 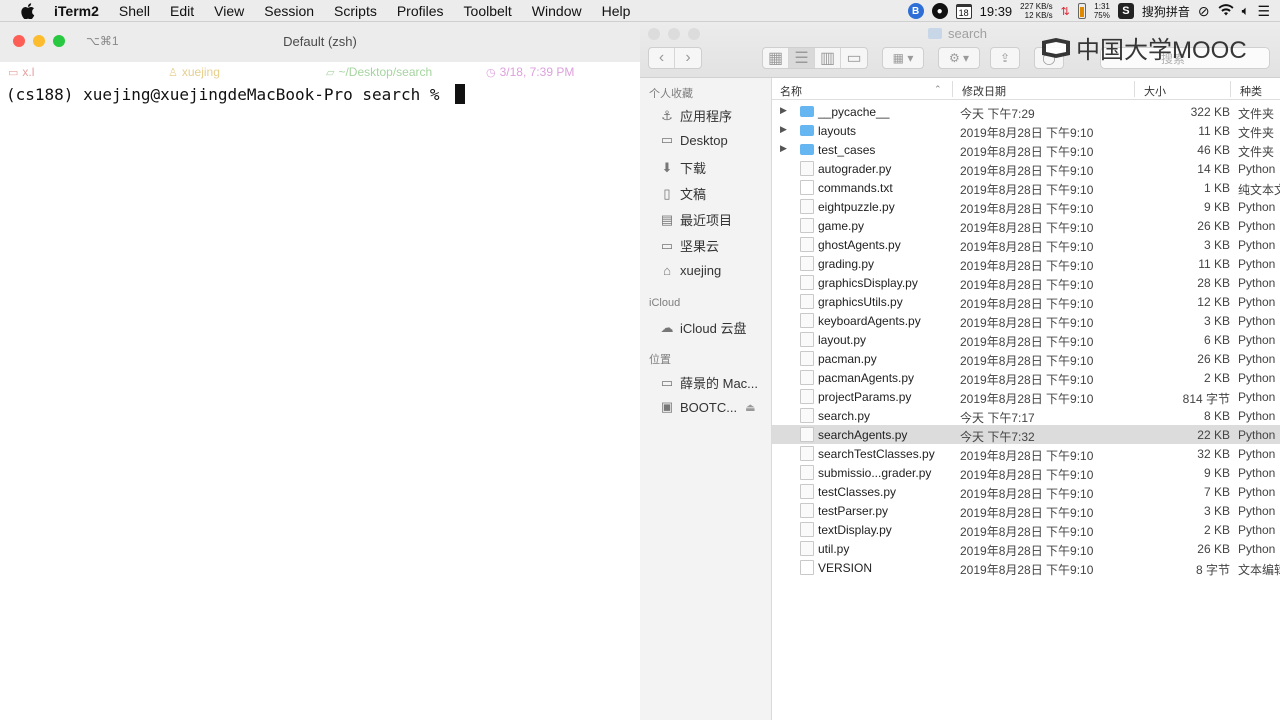 What do you see at coordinates (420, 11) in the screenshot?
I see `menu-profiles: Profiles` at bounding box center [420, 11].